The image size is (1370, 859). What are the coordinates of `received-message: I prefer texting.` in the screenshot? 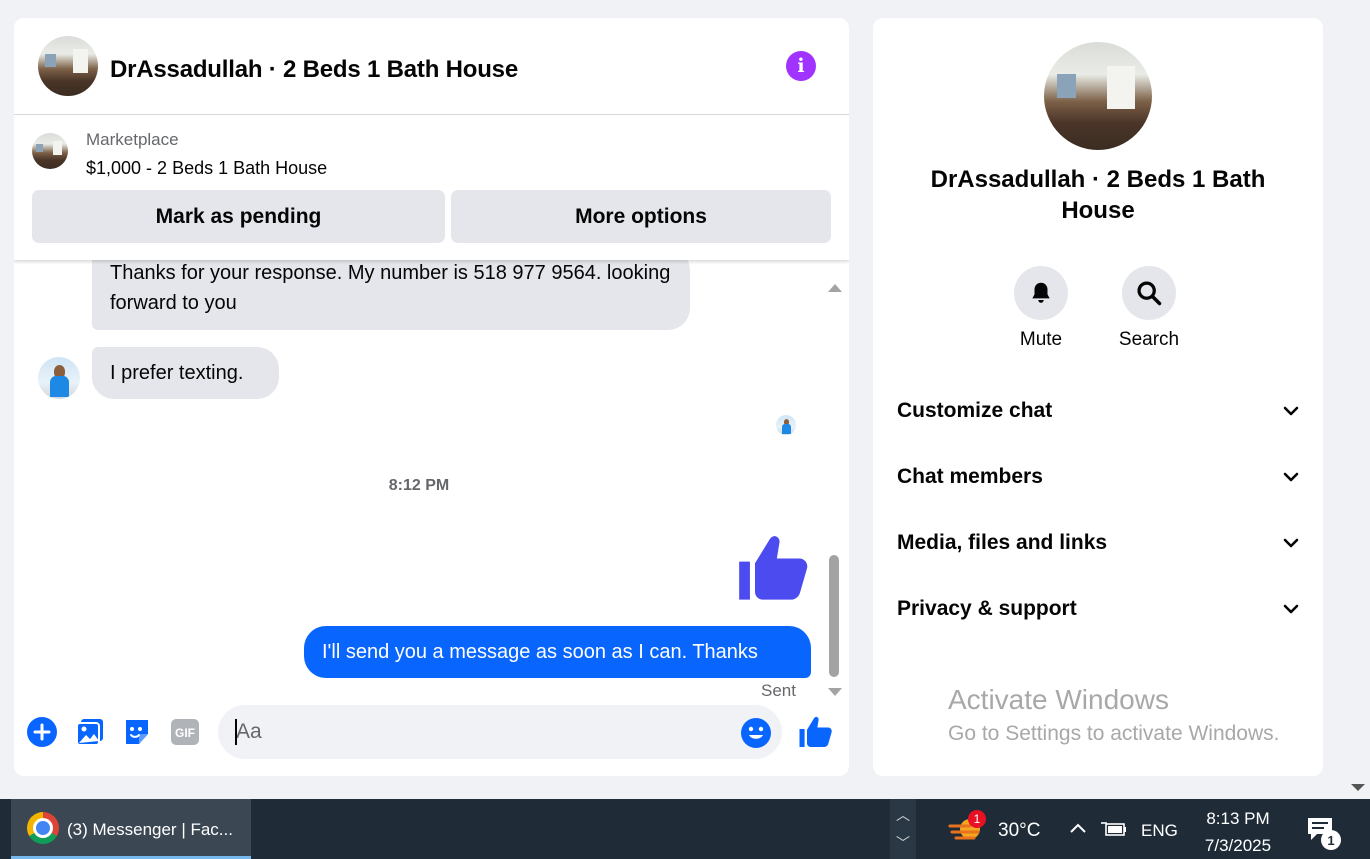 It's located at (185, 373).